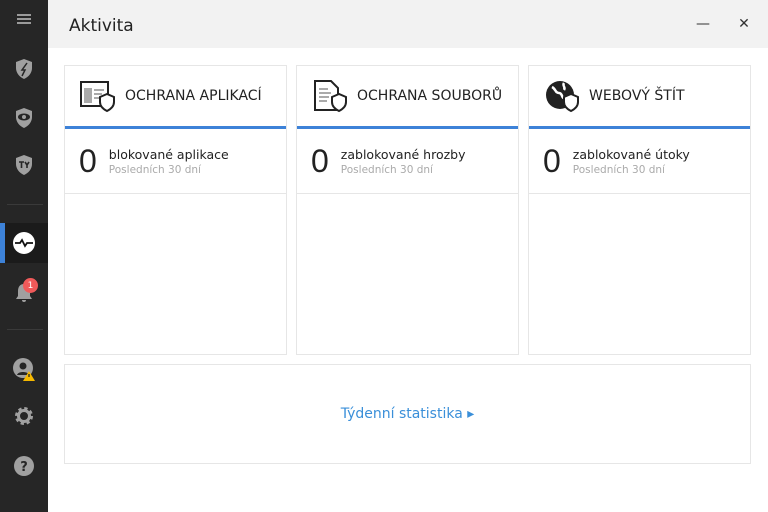 This screenshot has height=512, width=768. What do you see at coordinates (408, 24) in the screenshot?
I see `title-bar: Aktivita — ✕` at bounding box center [408, 24].